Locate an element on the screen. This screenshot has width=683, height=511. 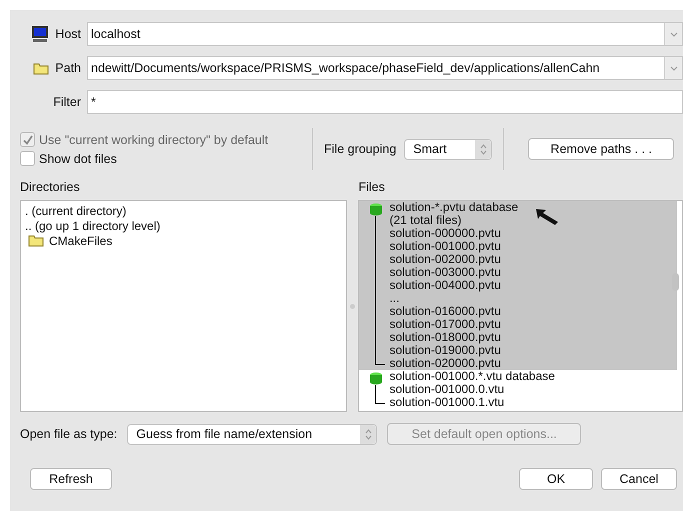
field-label: Filter is located at coordinates (67, 102).